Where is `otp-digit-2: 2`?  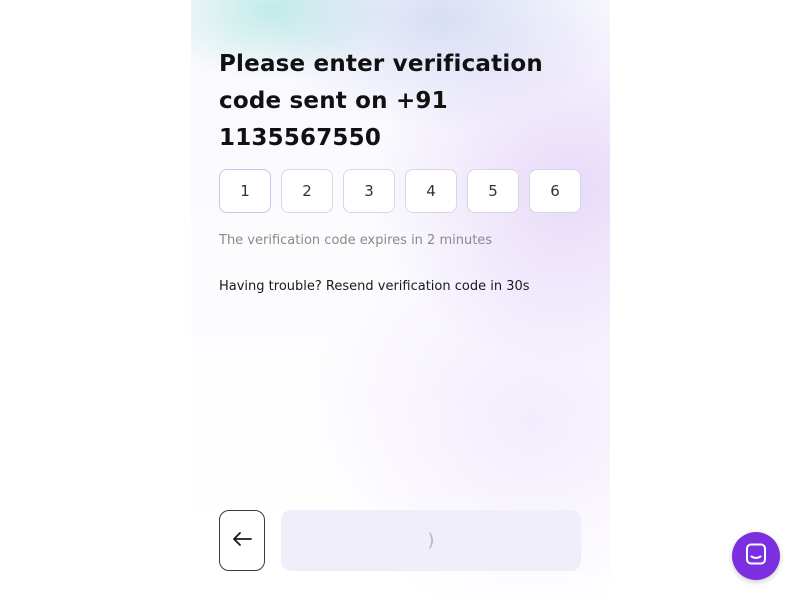 otp-digit-2: 2 is located at coordinates (307, 191).